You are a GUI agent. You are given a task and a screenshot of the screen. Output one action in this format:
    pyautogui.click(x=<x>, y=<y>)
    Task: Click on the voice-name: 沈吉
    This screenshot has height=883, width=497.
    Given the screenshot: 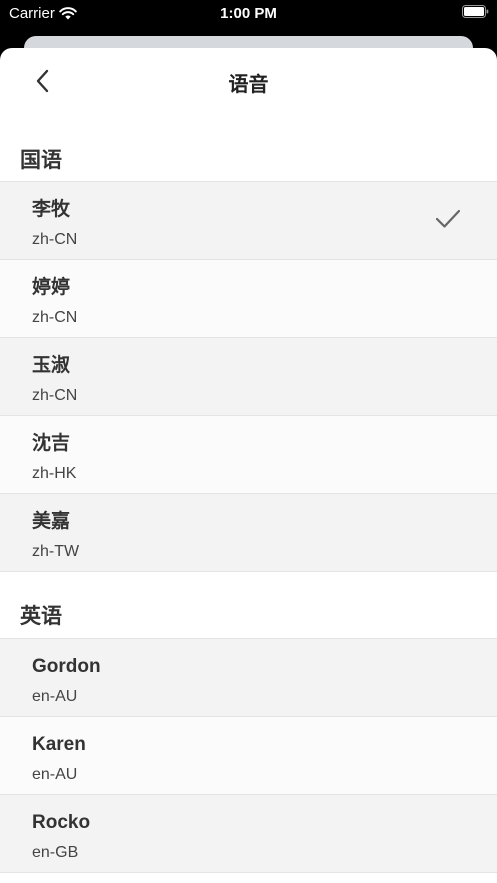 What is the action you would take?
    pyautogui.click(x=51, y=443)
    